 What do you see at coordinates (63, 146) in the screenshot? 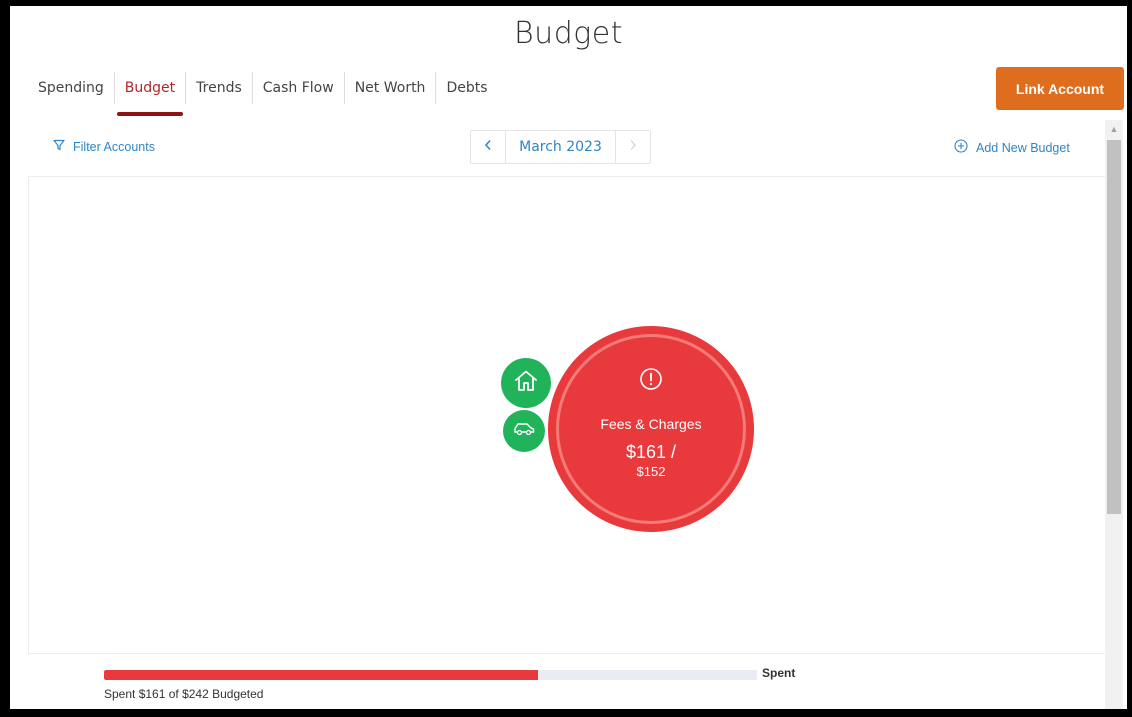
I see `filter-icon` at bounding box center [63, 146].